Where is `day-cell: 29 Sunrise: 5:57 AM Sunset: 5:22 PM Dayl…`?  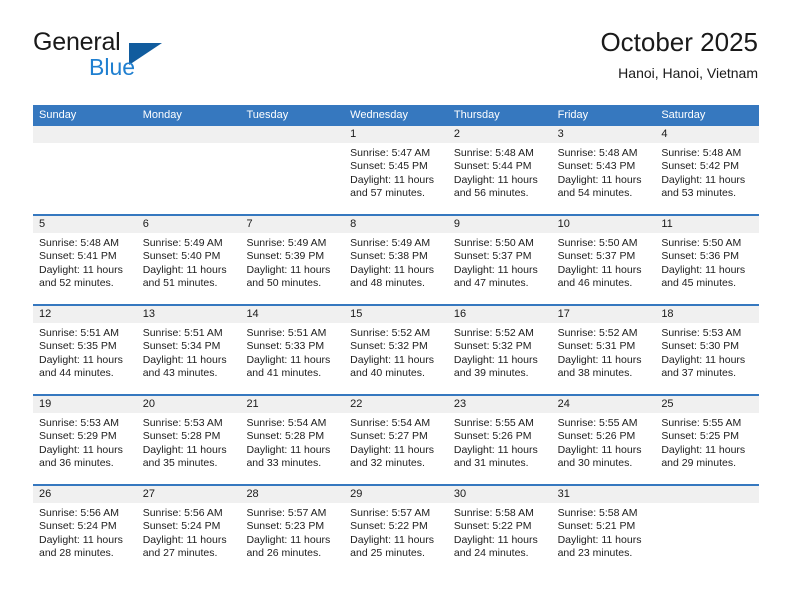
day-cell: 29 Sunrise: 5:57 AM Sunset: 5:22 PM Dayl… is located at coordinates (396, 530).